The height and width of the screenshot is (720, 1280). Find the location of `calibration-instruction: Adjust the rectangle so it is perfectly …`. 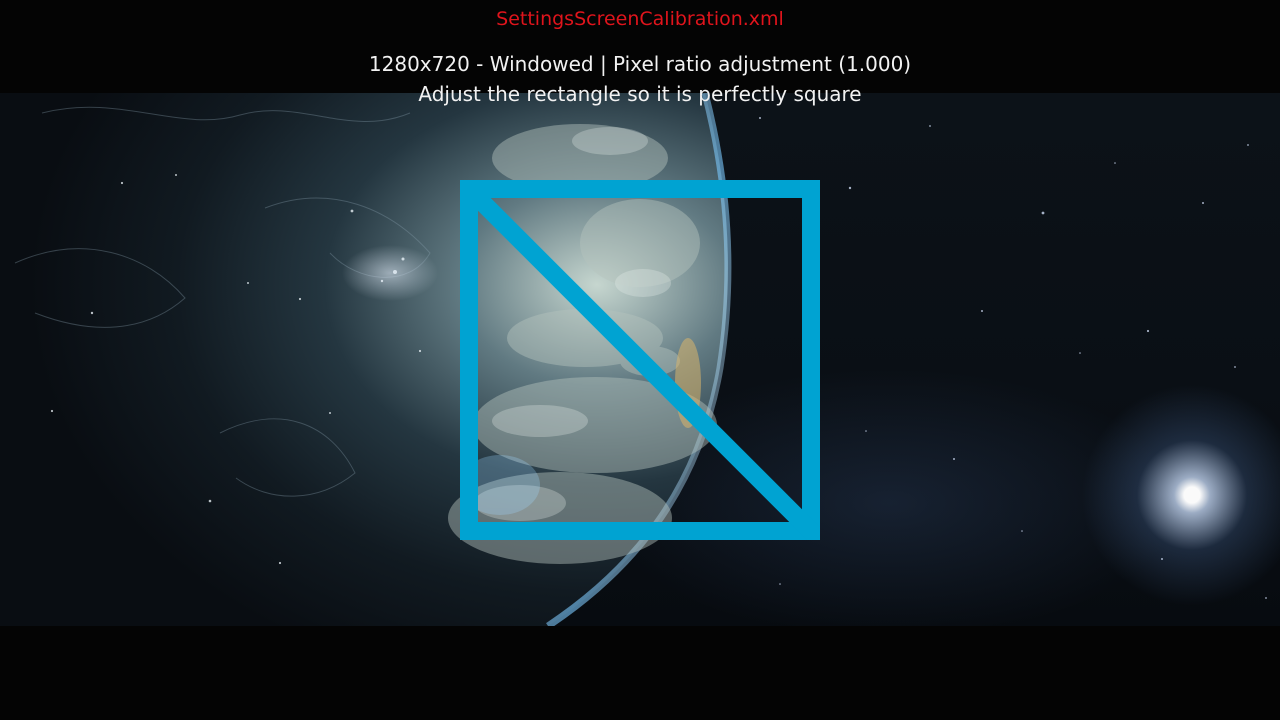

calibration-instruction: Adjust the rectangle so it is perfectly … is located at coordinates (640, 94).